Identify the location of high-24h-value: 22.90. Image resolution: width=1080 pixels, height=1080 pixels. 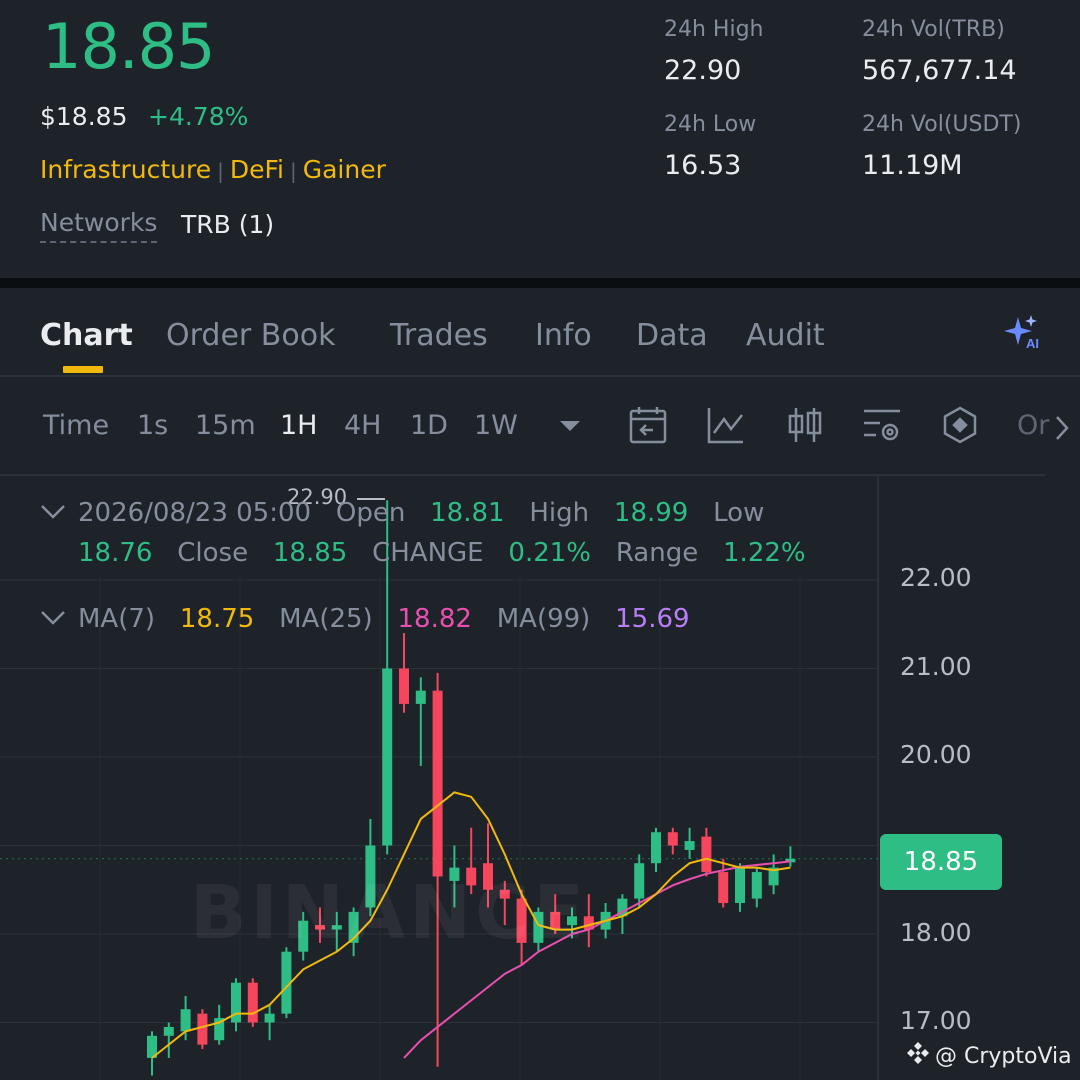
(703, 70).